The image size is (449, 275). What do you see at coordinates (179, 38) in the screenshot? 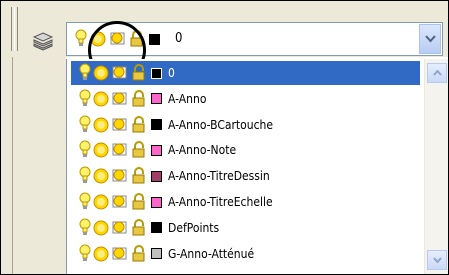
I see `current-layer-name: 0` at bounding box center [179, 38].